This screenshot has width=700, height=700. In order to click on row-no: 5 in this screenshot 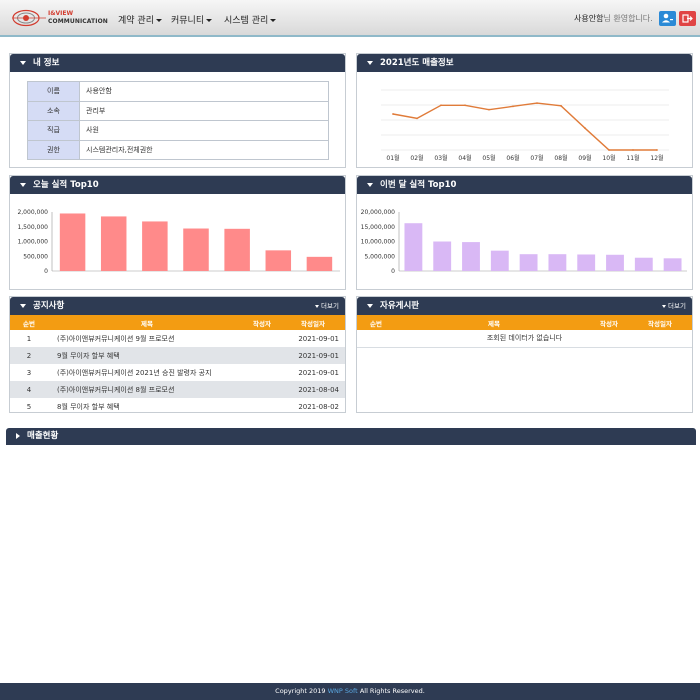, I will do `click(29, 406)`.